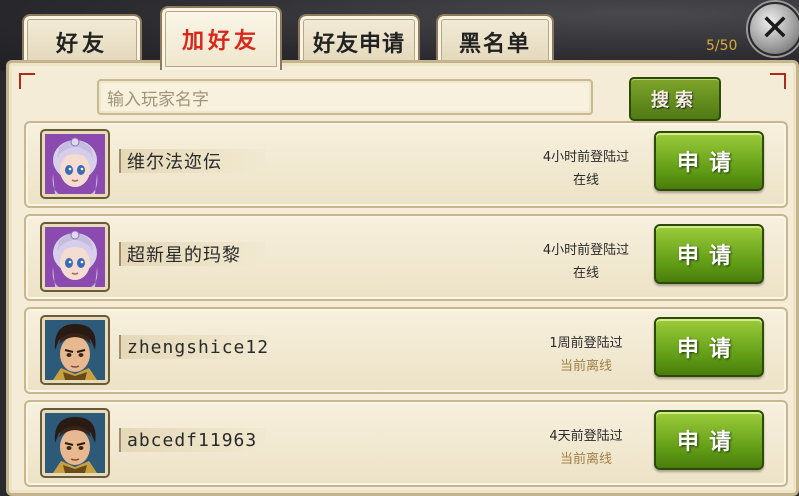 This screenshot has height=496, width=799. I want to click on friend-count: 5/50, so click(722, 46).